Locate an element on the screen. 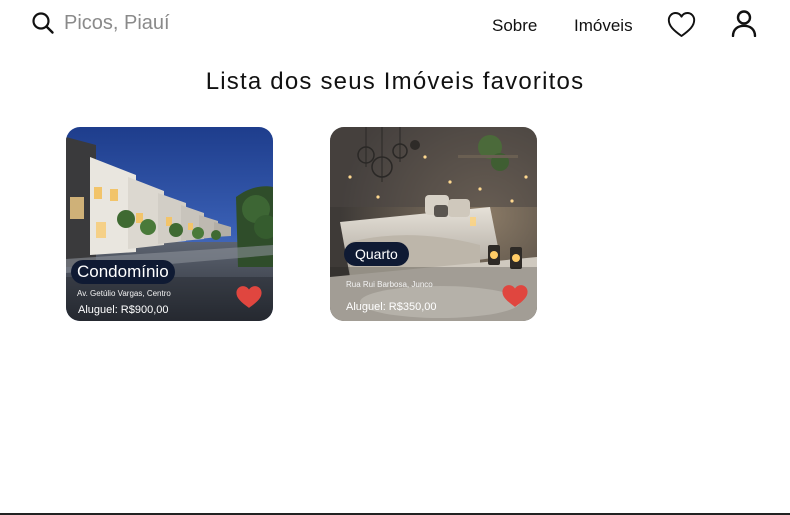 This screenshot has width=790, height=515. property-price: Aluguel: R$900,00 is located at coordinates (123, 310).